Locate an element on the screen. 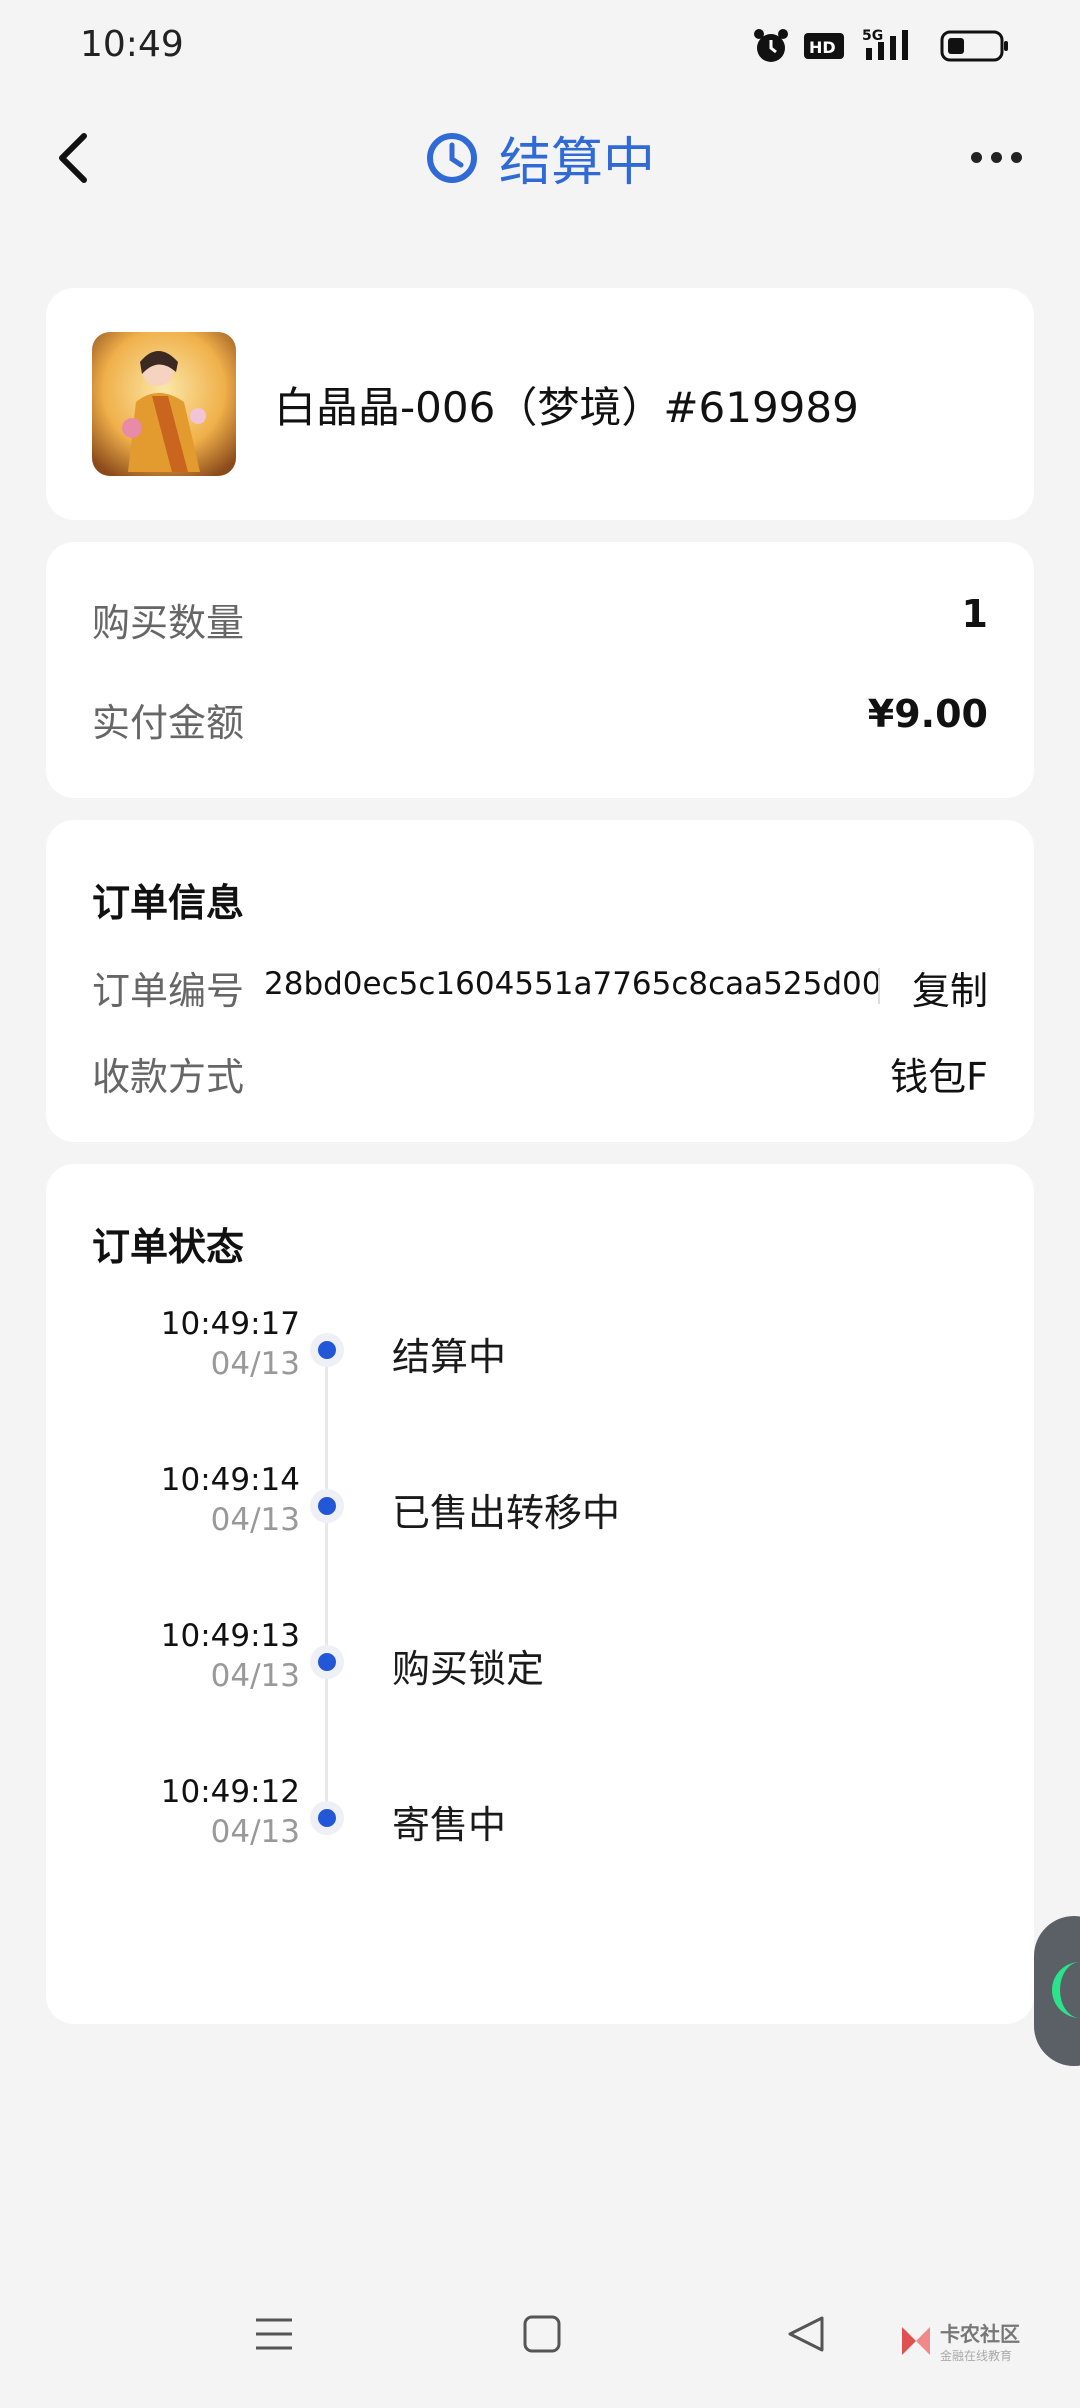 The width and height of the screenshot is (1080, 2408). order-status-title: 订单状态 is located at coordinates (168, 1247).